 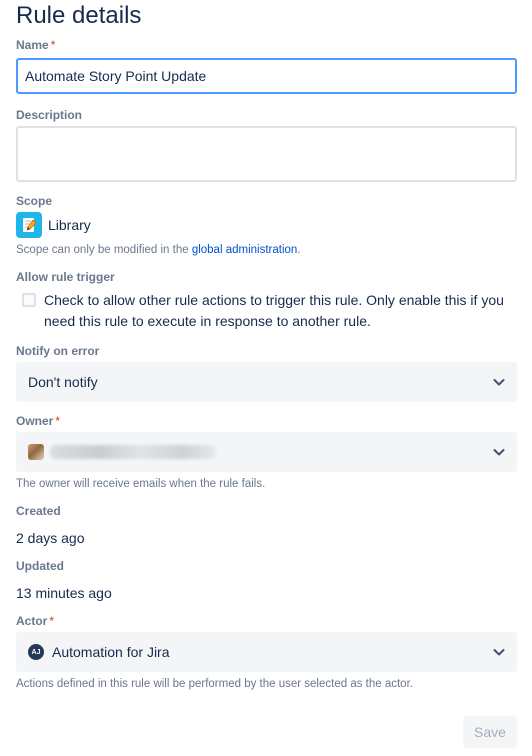 I want to click on save-button: Save, so click(x=490, y=732).